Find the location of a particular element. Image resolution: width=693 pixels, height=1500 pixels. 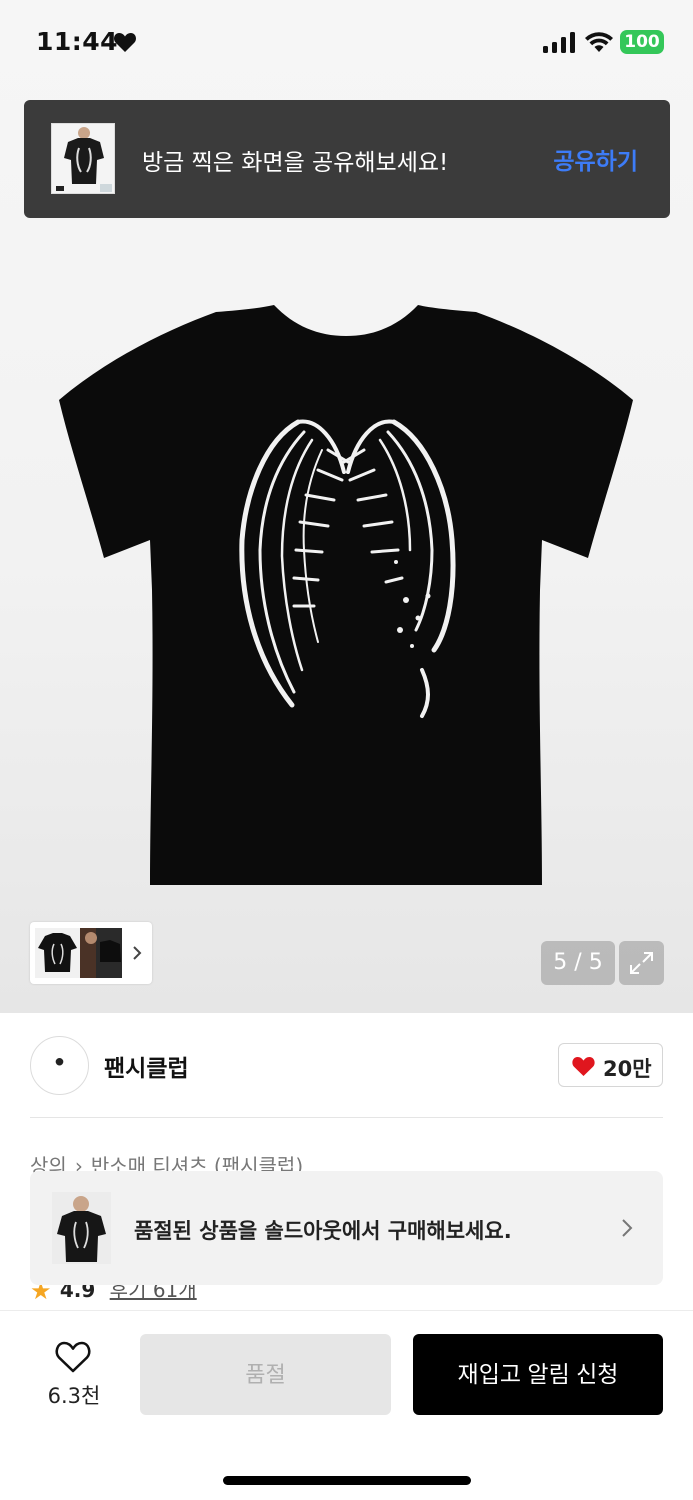

brand-name: 팬시클럽 is located at coordinates (146, 1066).